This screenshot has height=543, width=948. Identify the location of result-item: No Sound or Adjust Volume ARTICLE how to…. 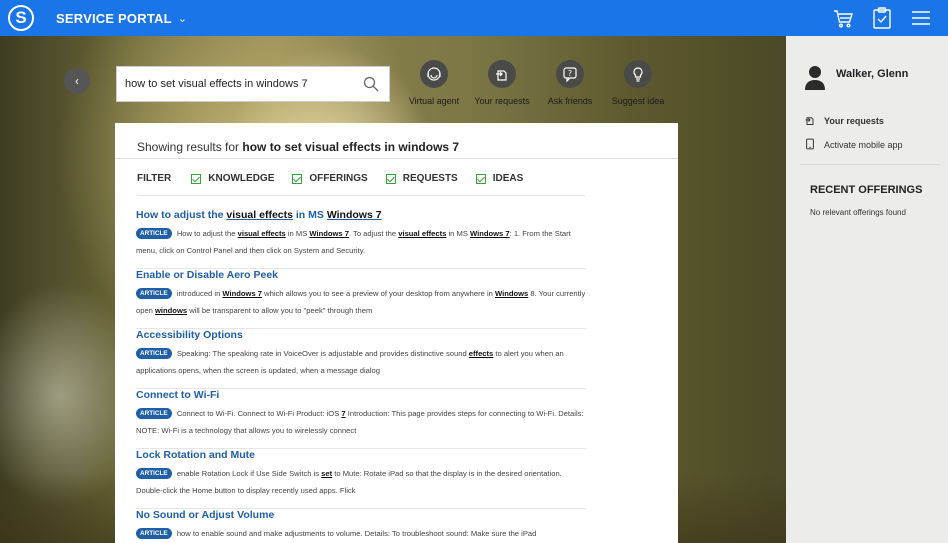
(361, 526).